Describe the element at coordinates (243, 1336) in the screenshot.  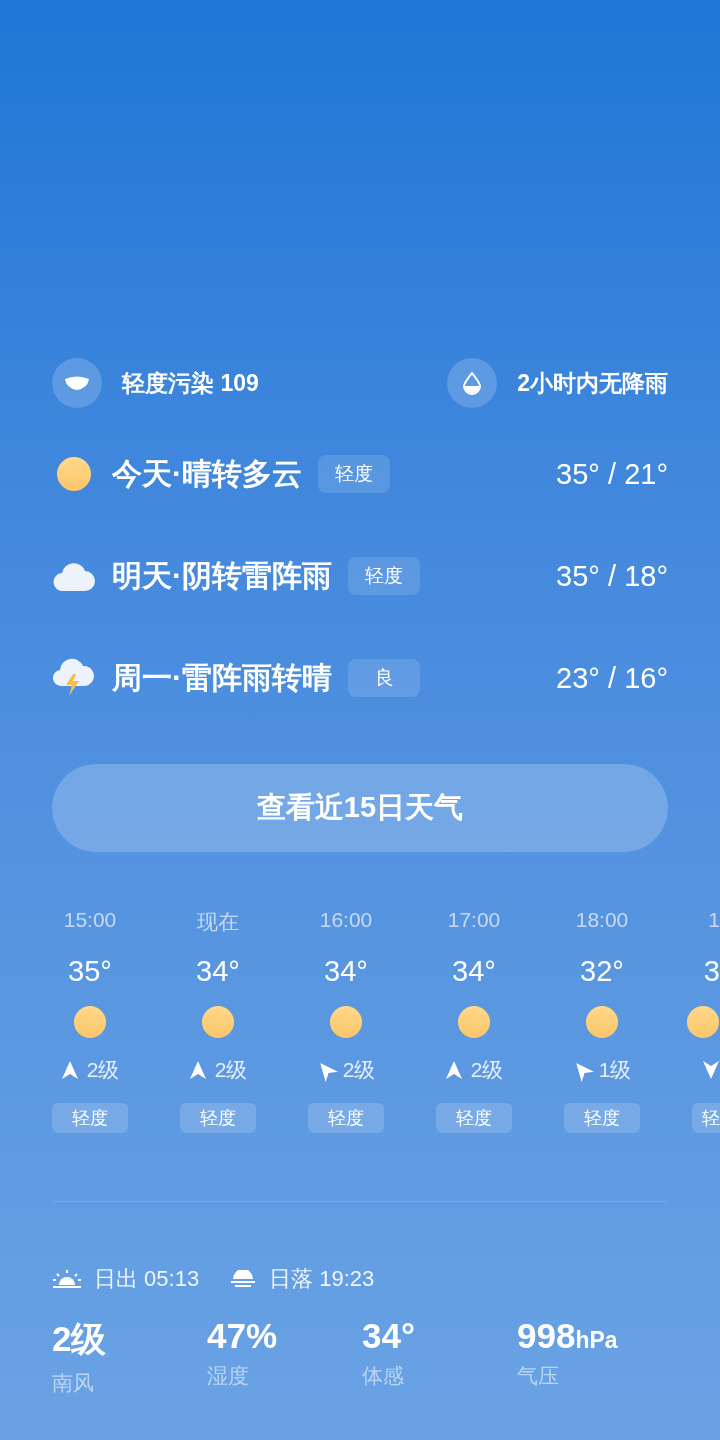
I see `stat-value: 47%` at that location.